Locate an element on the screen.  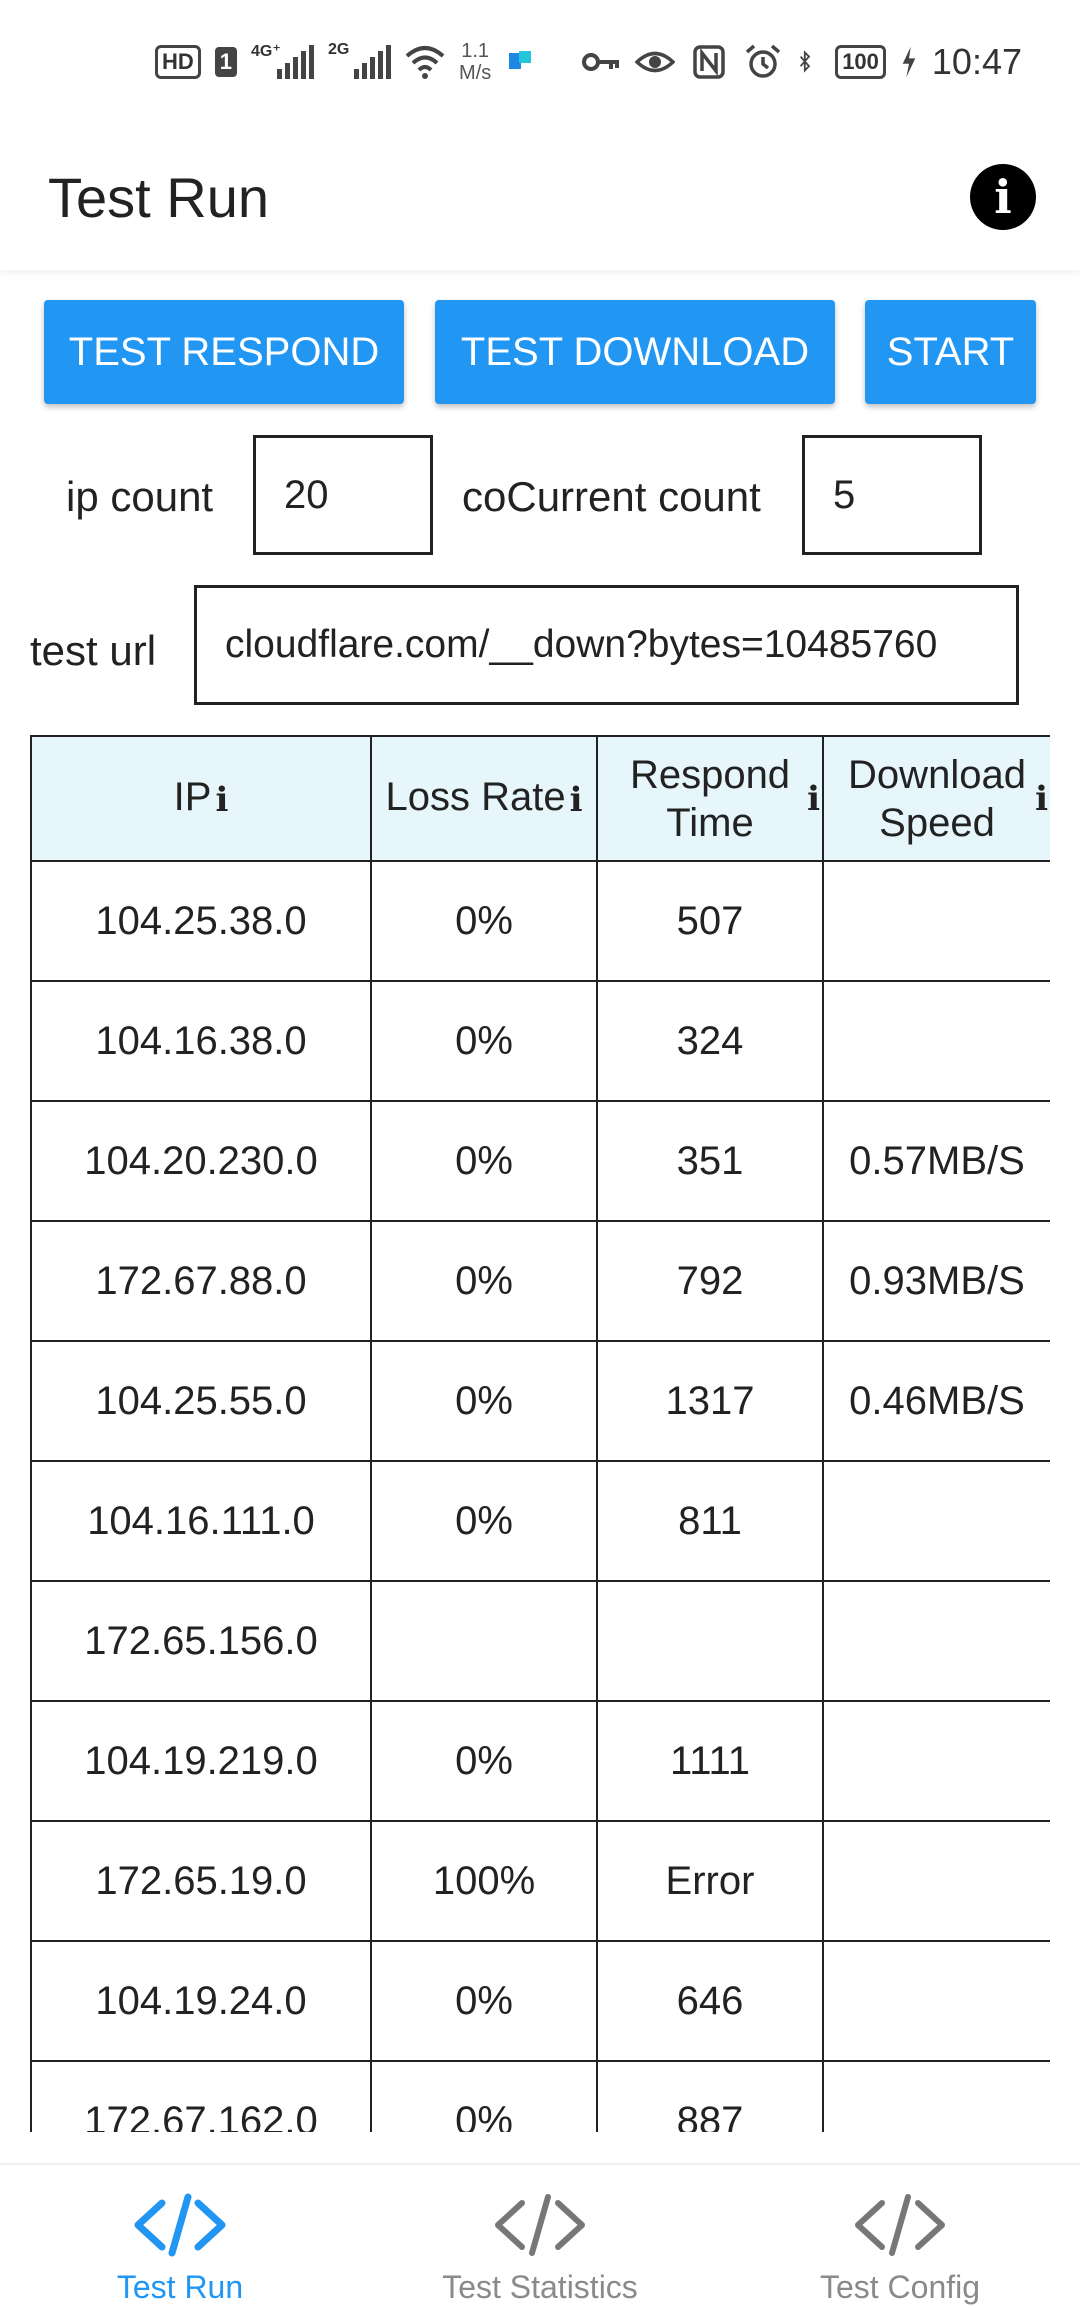
signal-4g-label: 4G⁺ is located at coordinates (266, 51).